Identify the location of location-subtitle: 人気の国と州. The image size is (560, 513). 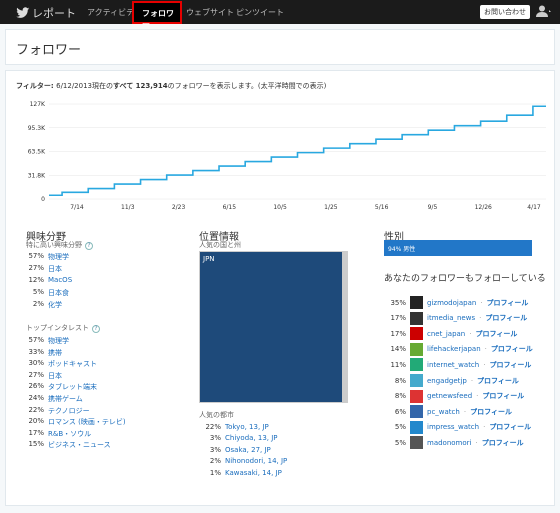
(220, 245).